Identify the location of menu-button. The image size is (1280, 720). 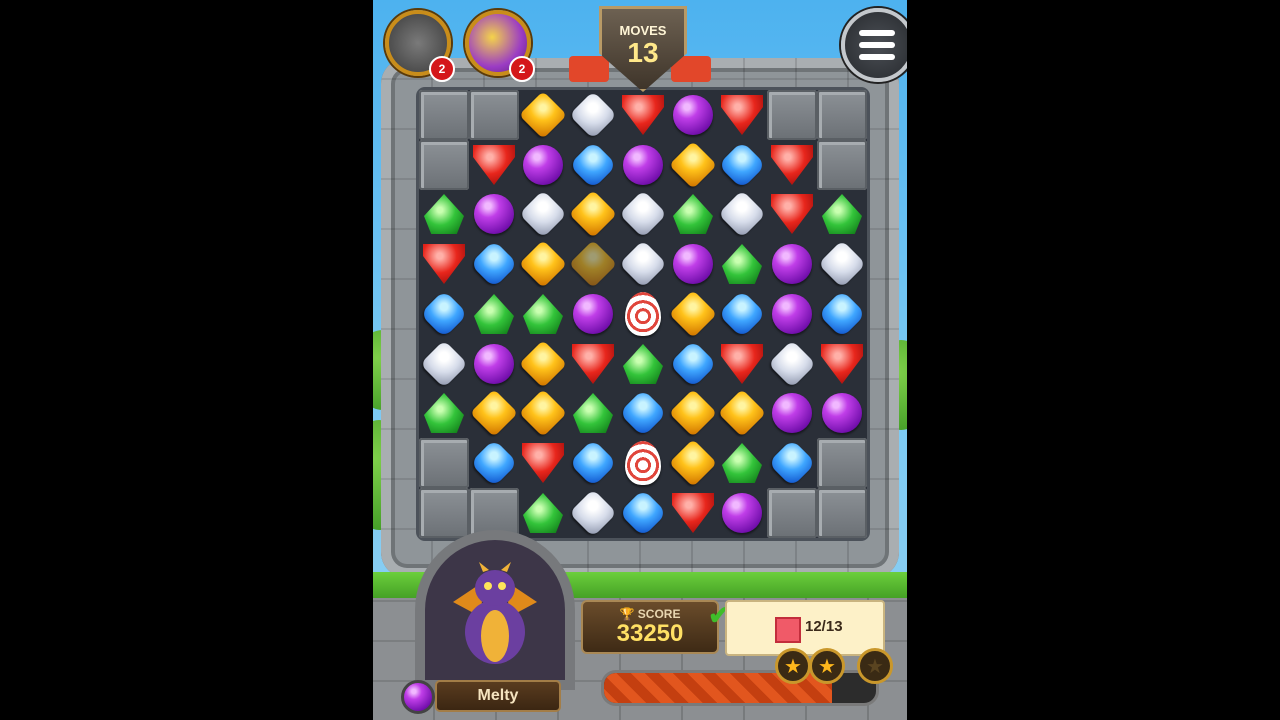
(874, 45).